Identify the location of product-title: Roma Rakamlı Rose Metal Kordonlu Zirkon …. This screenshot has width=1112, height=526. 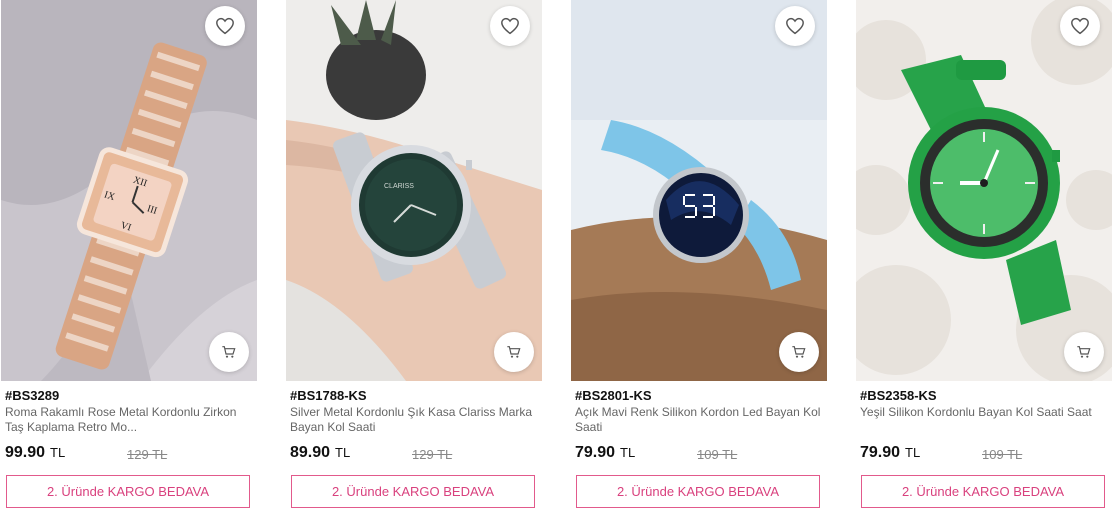
(129, 420).